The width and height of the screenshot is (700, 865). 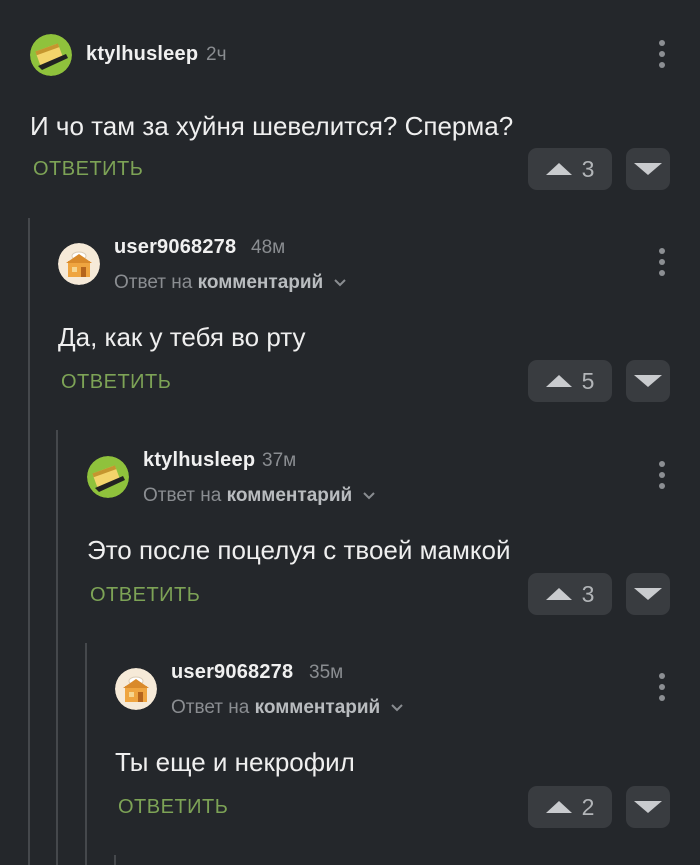 What do you see at coordinates (279, 460) in the screenshot?
I see `timestamp: 37м` at bounding box center [279, 460].